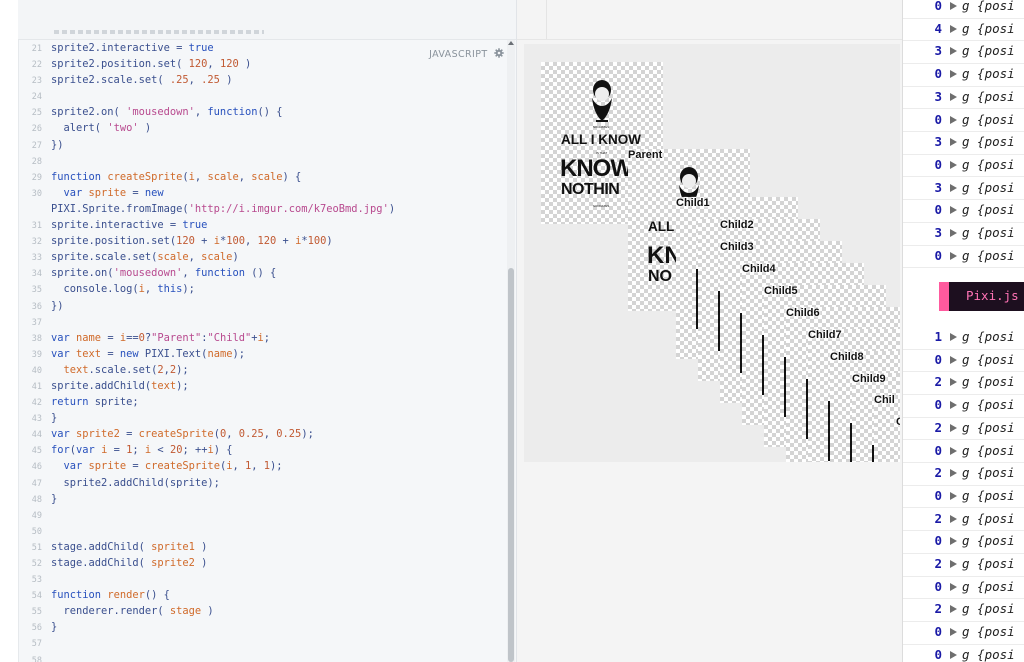  I want to click on code-line: 53, so click(262, 579).